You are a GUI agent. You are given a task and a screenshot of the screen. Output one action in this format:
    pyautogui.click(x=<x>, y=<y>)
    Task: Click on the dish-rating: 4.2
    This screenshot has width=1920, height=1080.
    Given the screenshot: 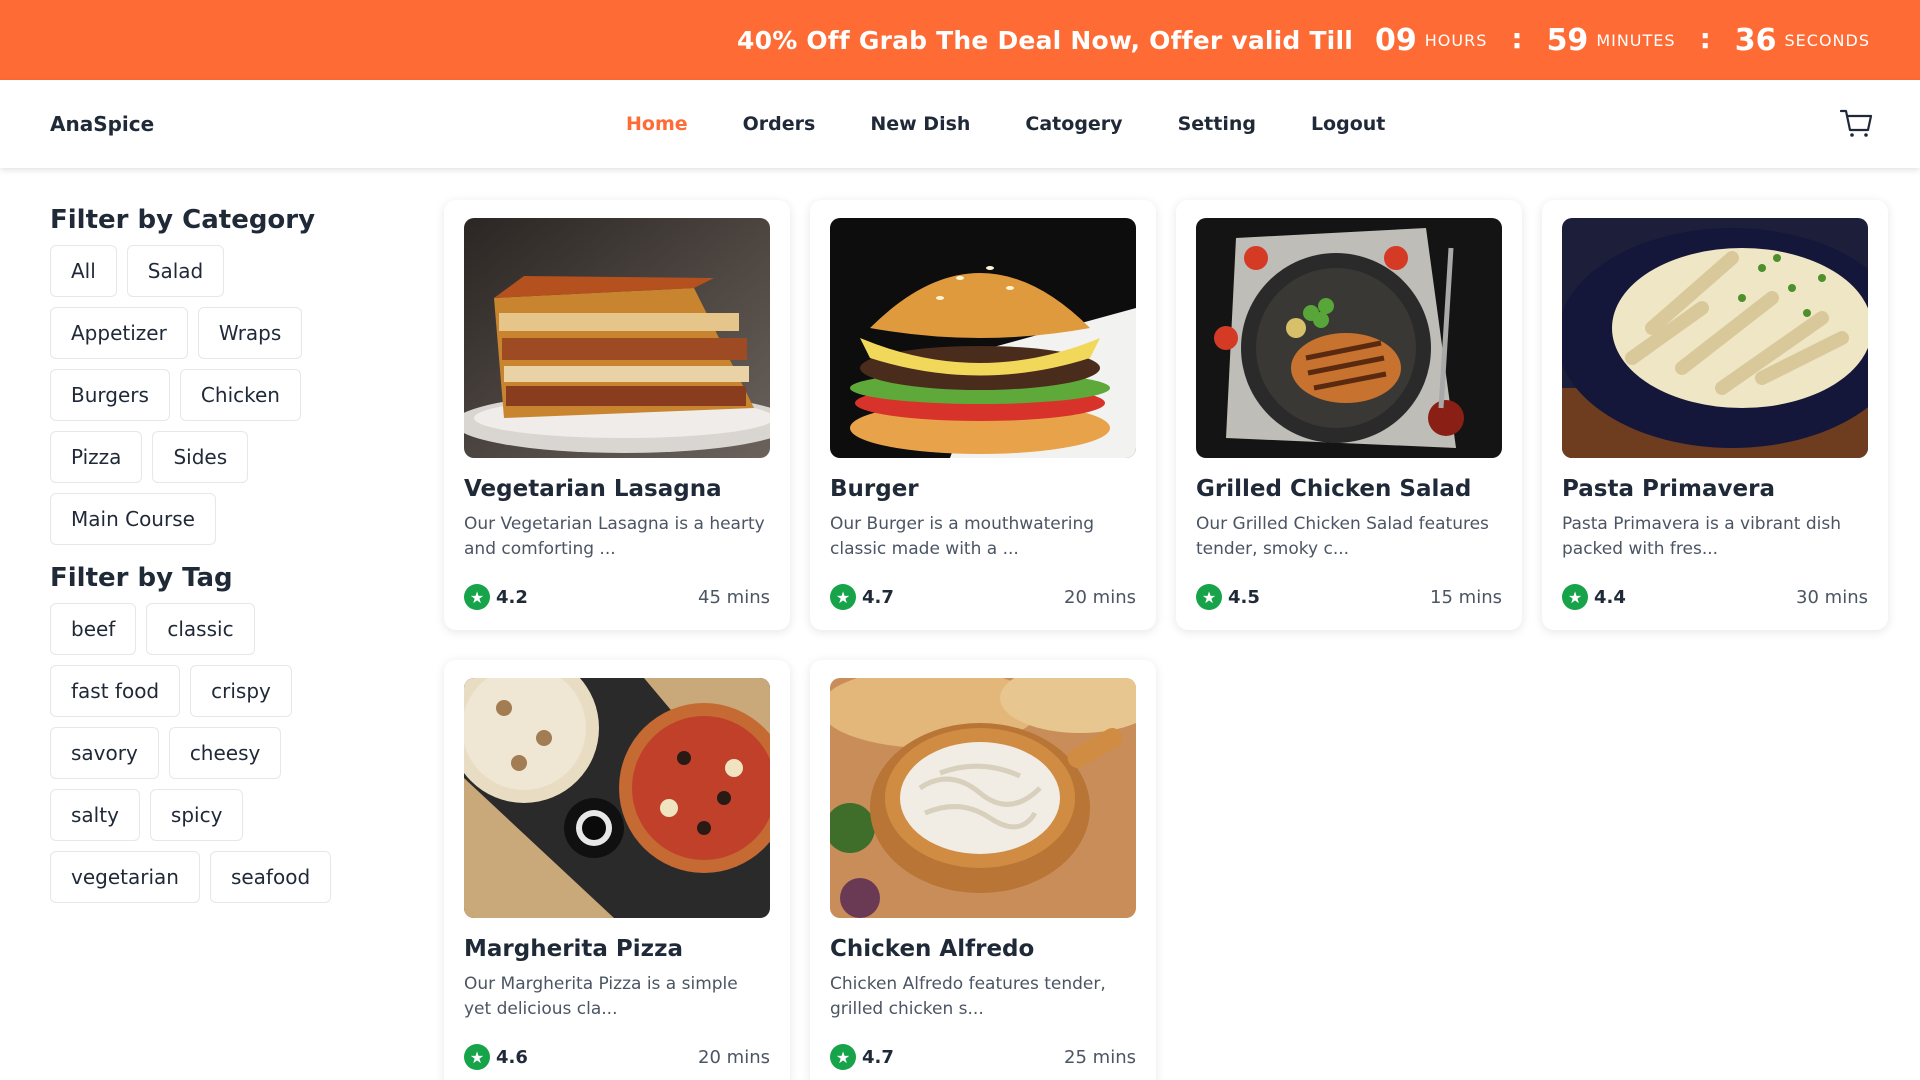 What is the action you would take?
    pyautogui.click(x=512, y=597)
    